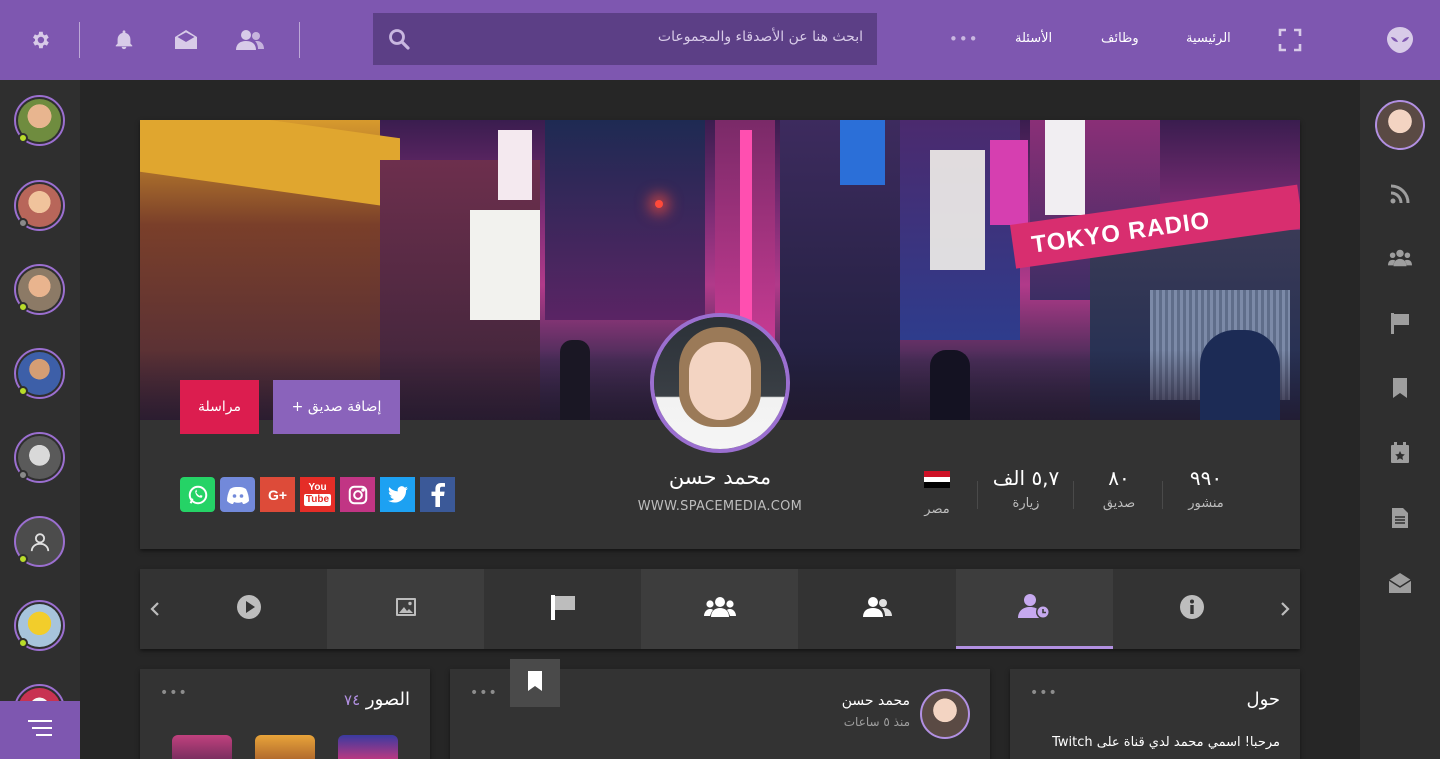 The height and width of the screenshot is (759, 1440). What do you see at coordinates (937, 509) in the screenshot?
I see `country-label: مصر` at bounding box center [937, 509].